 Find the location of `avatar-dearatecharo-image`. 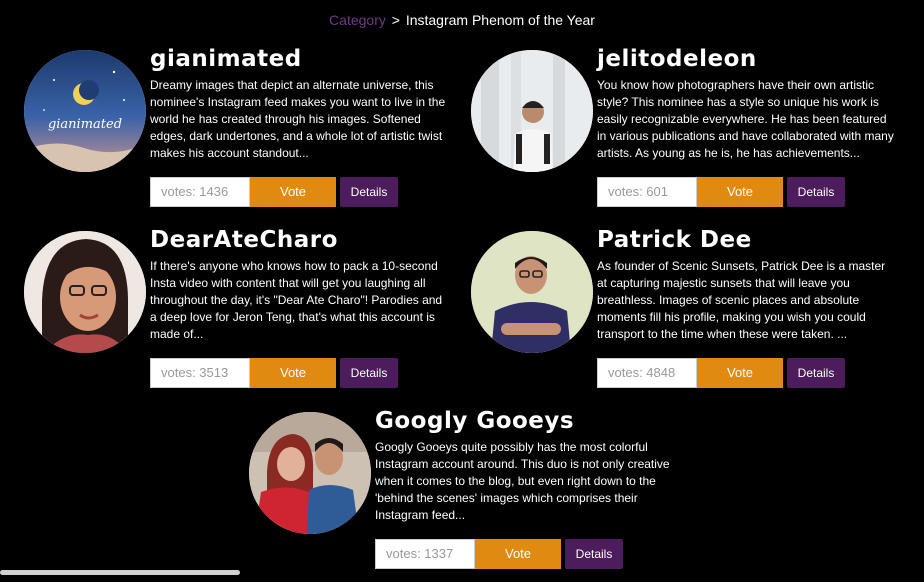

avatar-dearatecharo-image is located at coordinates (85, 292).